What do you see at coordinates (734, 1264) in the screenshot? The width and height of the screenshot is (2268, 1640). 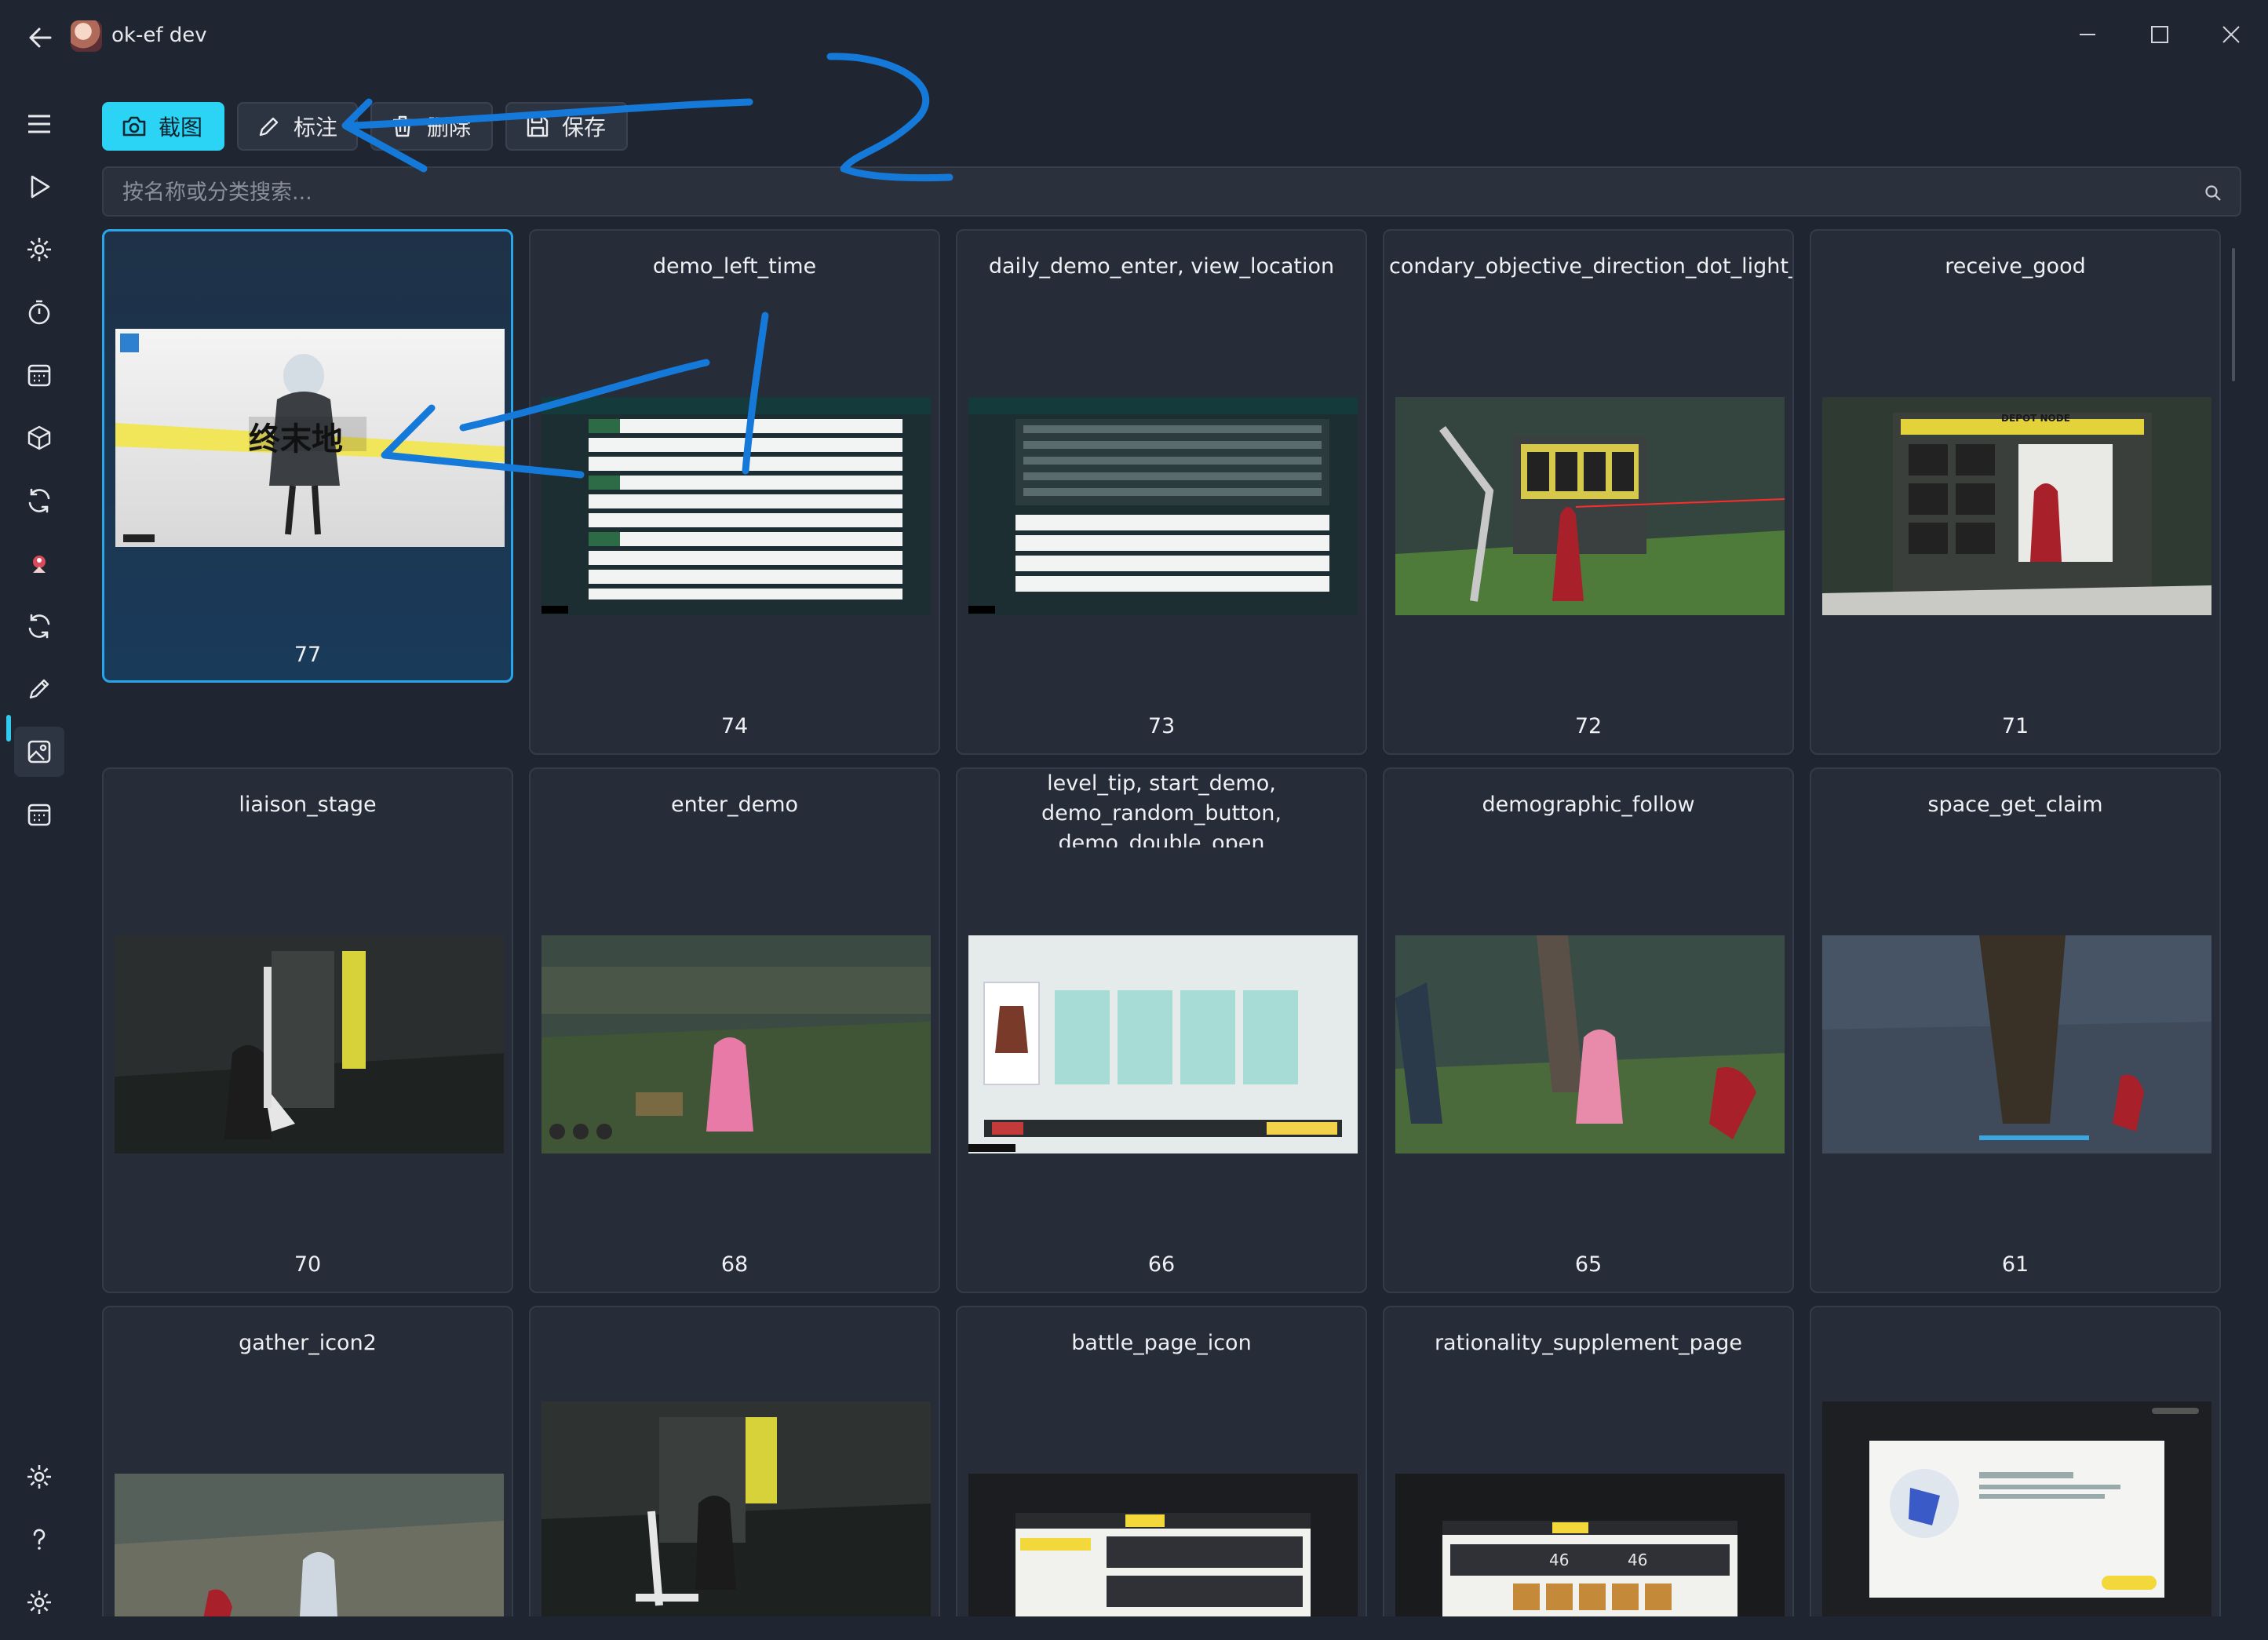 I see `card-id: 68` at bounding box center [734, 1264].